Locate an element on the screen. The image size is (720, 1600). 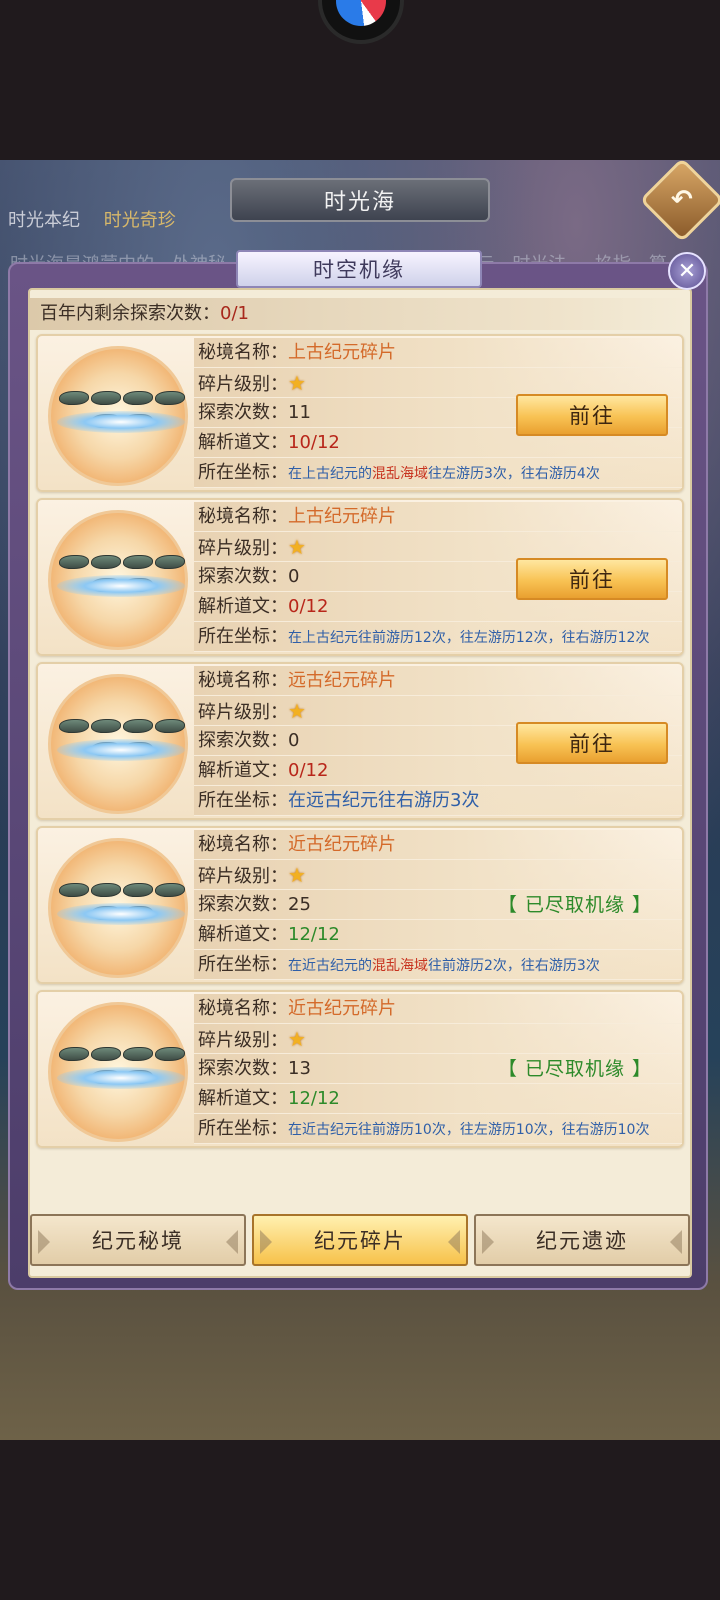
scene-tabs: 时光本纪 时光奇珍 is located at coordinates (101, 219).